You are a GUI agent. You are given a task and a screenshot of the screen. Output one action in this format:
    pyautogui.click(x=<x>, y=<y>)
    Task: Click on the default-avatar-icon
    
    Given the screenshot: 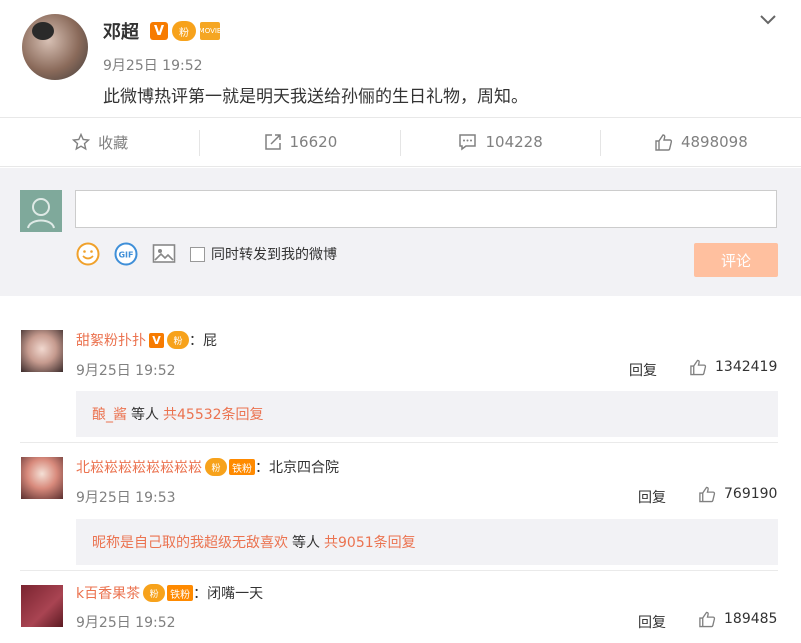 What is the action you would take?
    pyautogui.click(x=41, y=213)
    